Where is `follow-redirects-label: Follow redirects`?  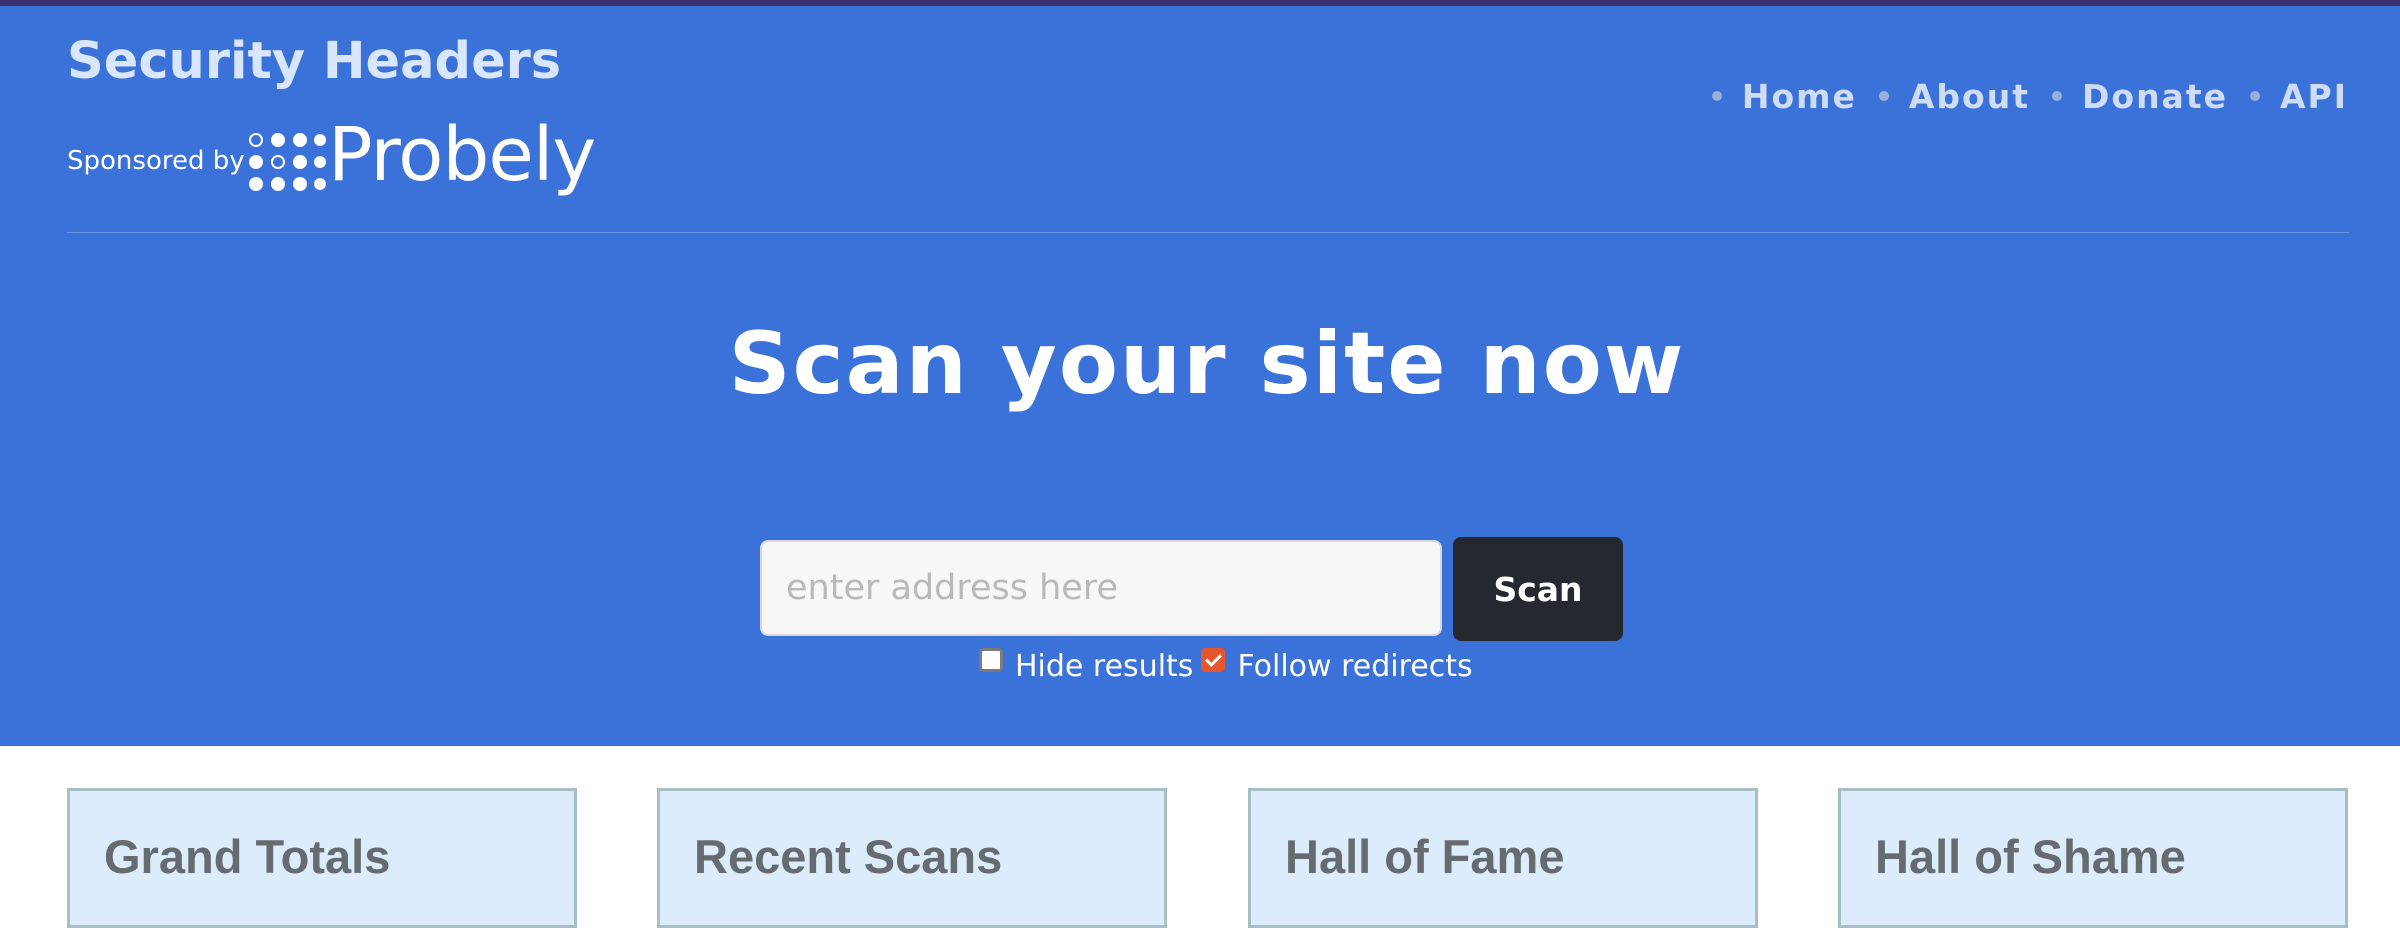 follow-redirects-label: Follow redirects is located at coordinates (1354, 666).